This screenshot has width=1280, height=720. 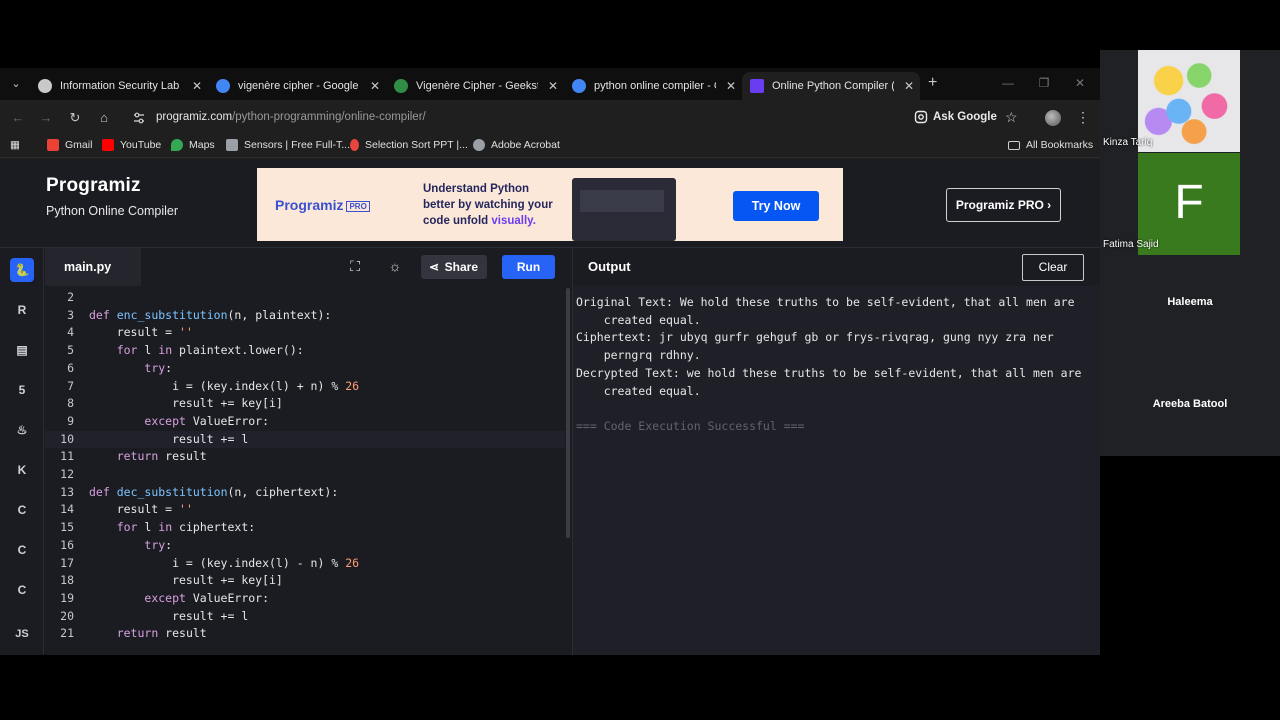 I want to click on bookmark-adobe-acrobat: Adobe Acrobat, so click(x=516, y=145).